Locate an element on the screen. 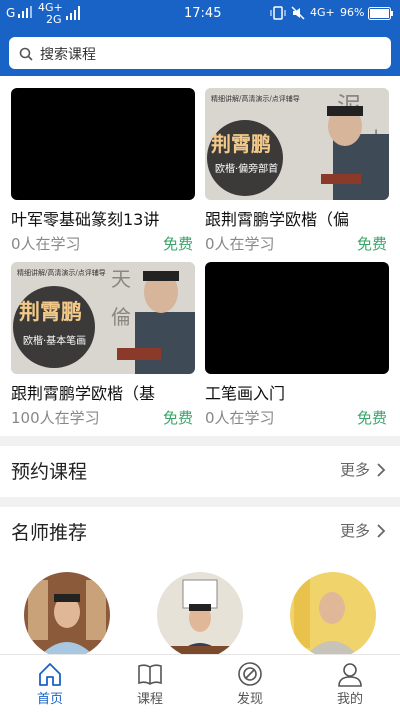 The image size is (400, 712). course-learners: 100人在学习 is located at coordinates (55, 418).